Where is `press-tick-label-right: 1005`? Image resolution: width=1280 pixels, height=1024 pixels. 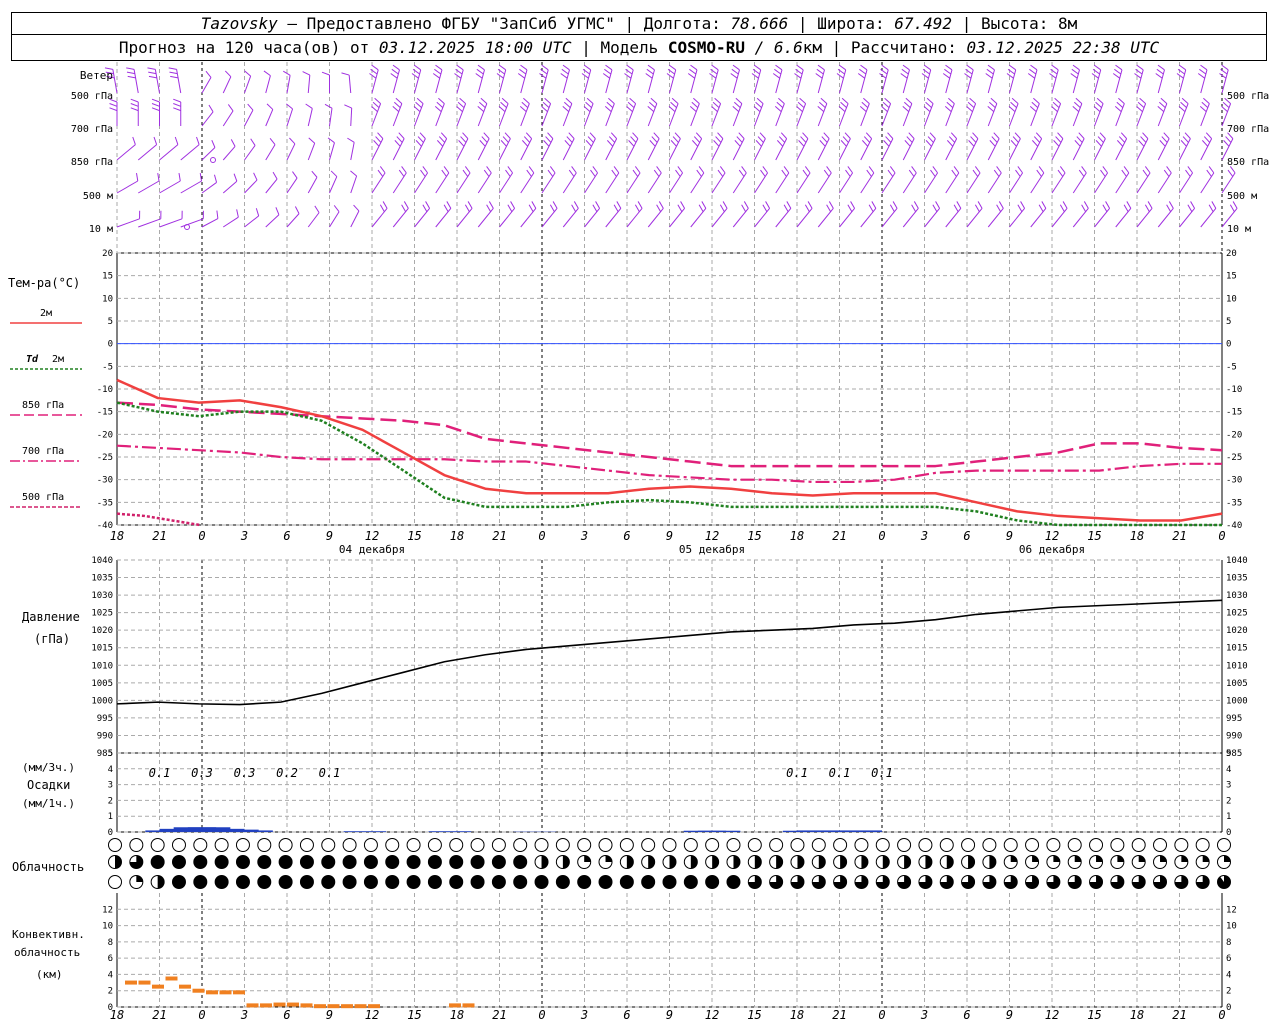 press-tick-label-right: 1005 is located at coordinates (1237, 684).